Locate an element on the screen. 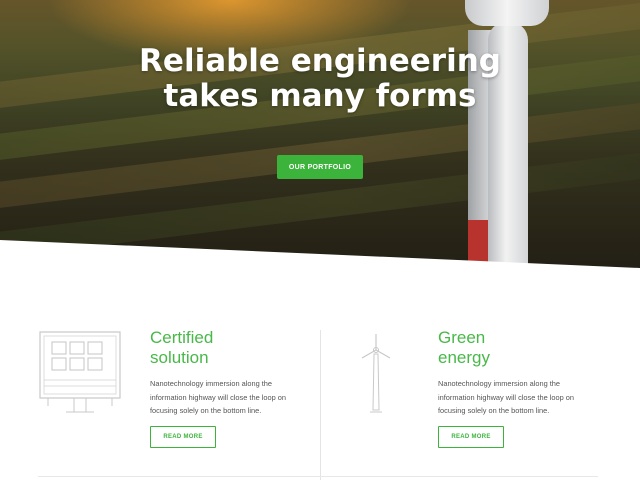  feature-title-line2: solution is located at coordinates (179, 357).